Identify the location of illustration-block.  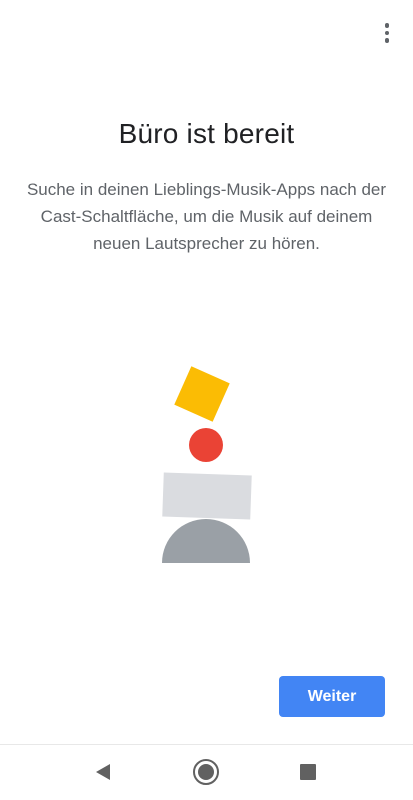
(207, 496).